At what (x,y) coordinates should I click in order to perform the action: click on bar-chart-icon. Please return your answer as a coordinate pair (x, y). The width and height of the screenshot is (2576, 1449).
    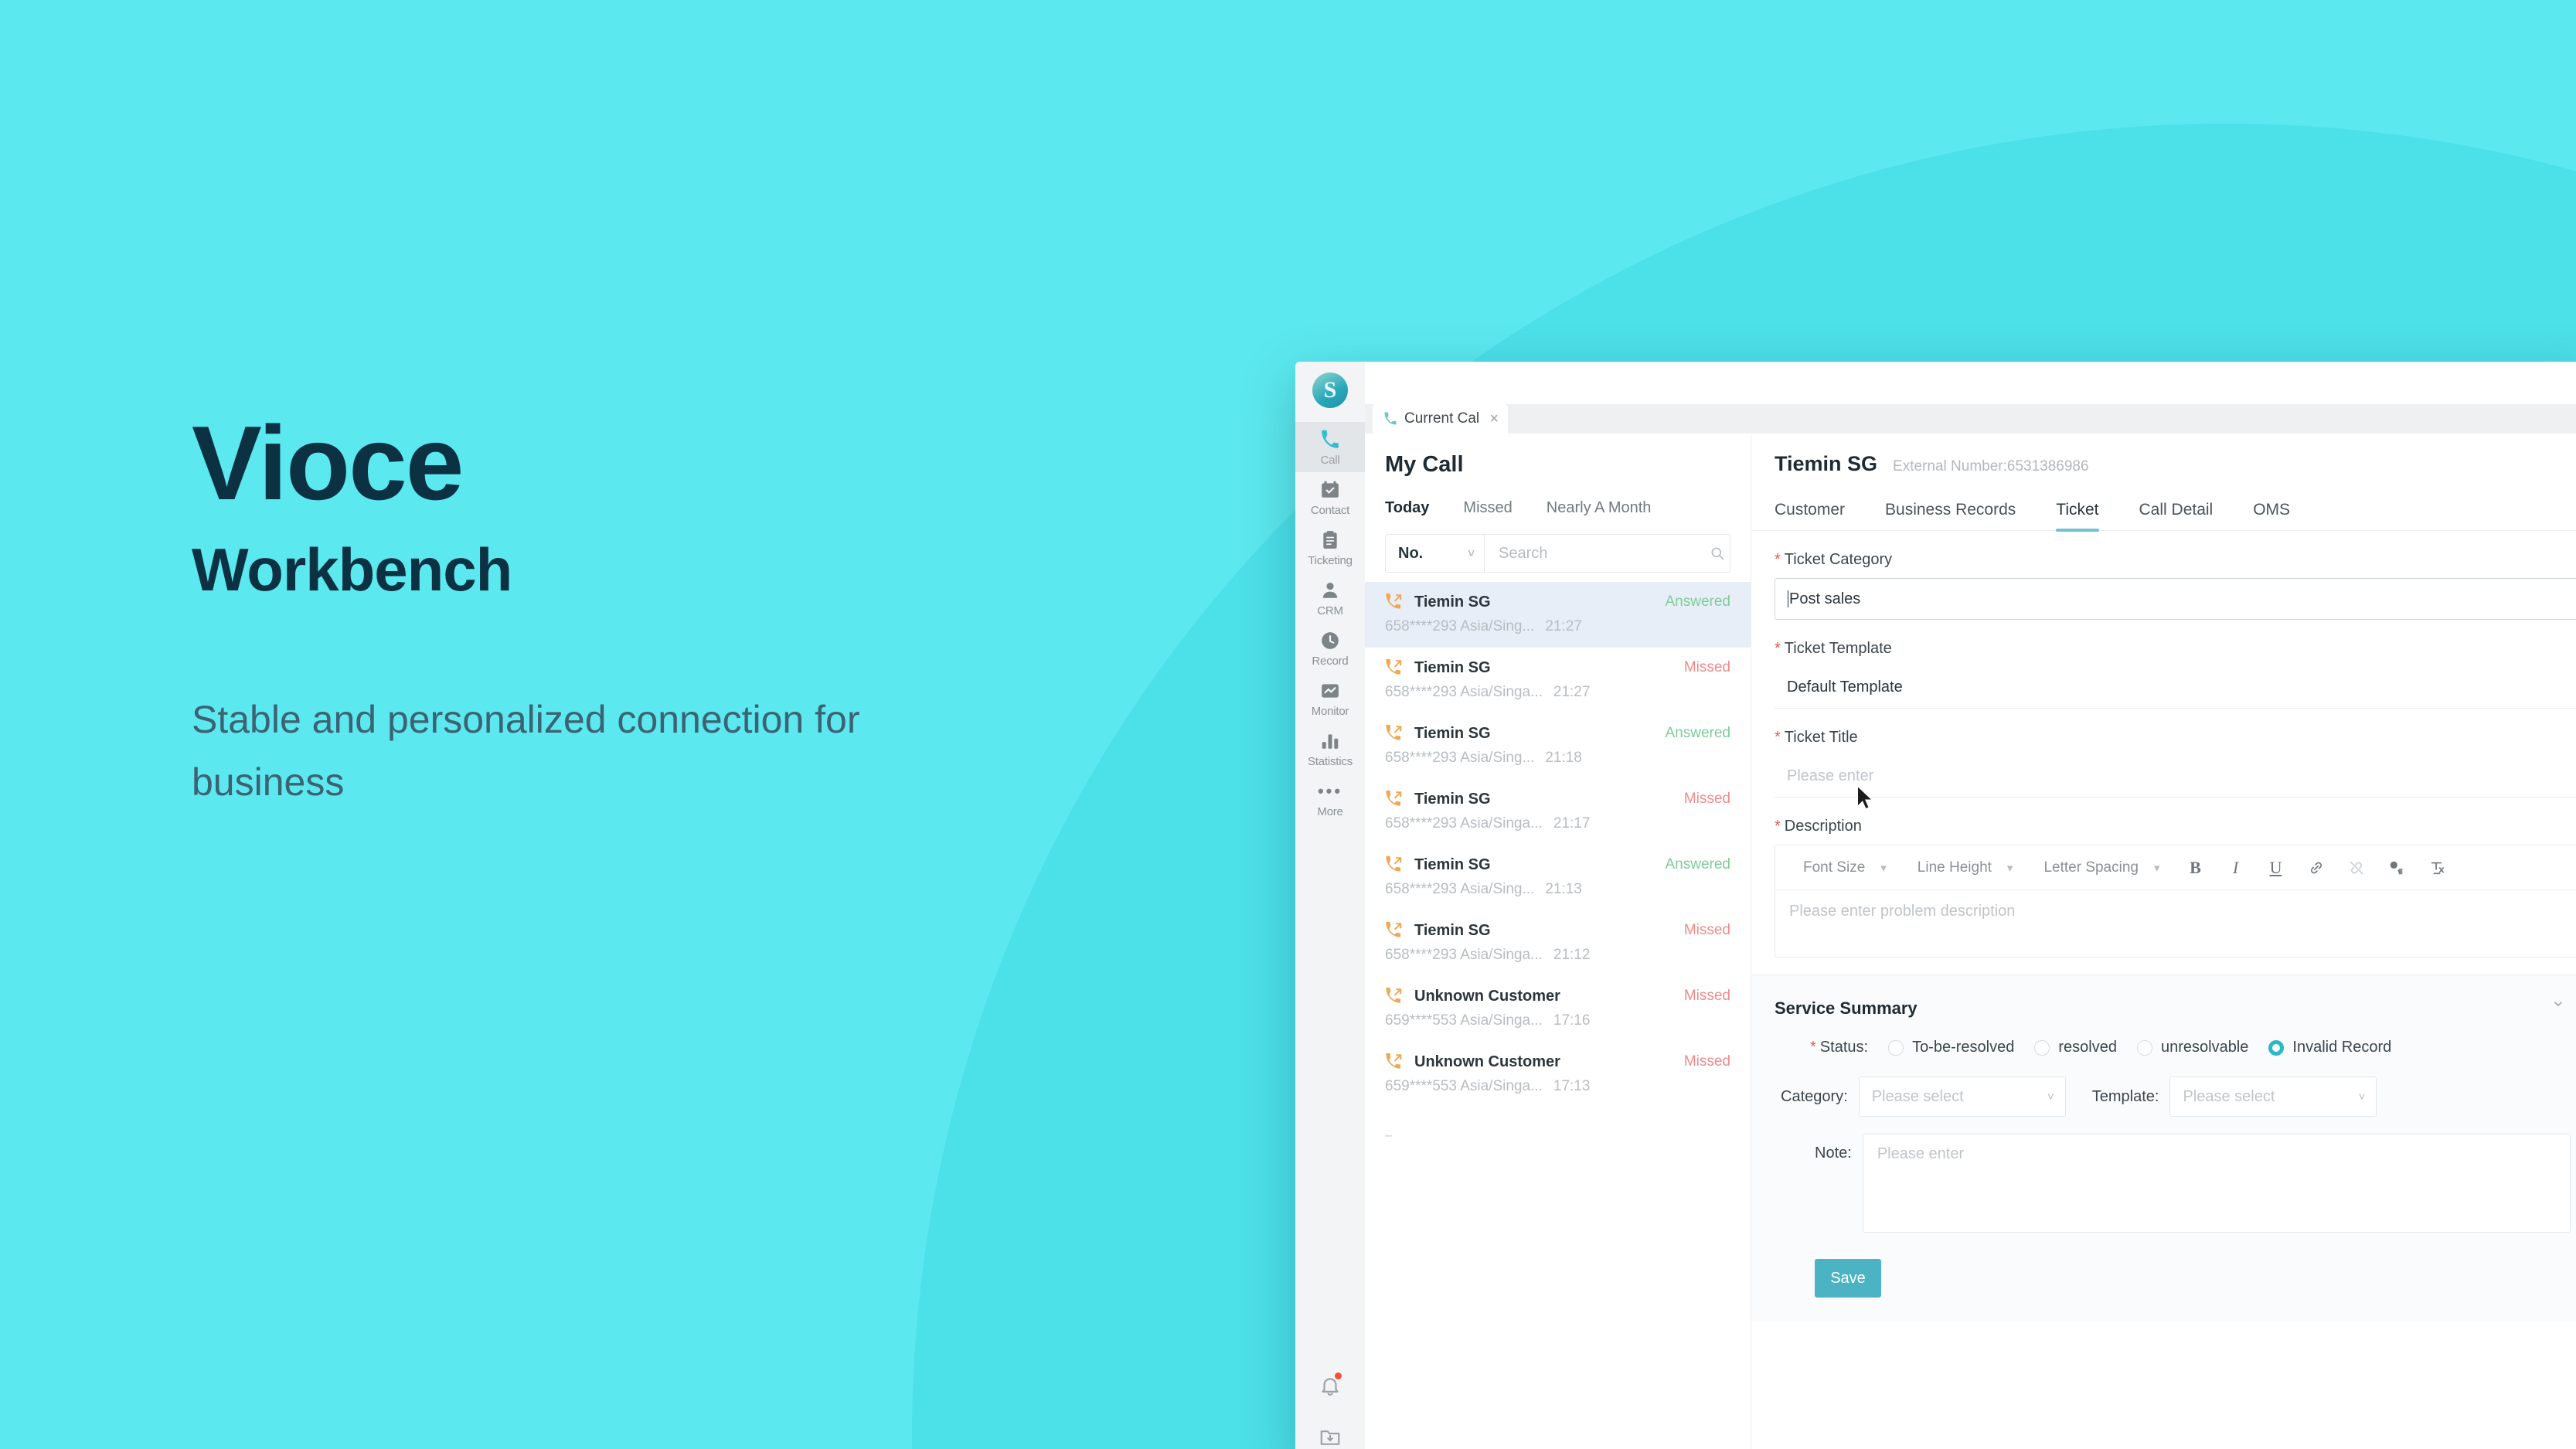
    Looking at the image, I should click on (1330, 741).